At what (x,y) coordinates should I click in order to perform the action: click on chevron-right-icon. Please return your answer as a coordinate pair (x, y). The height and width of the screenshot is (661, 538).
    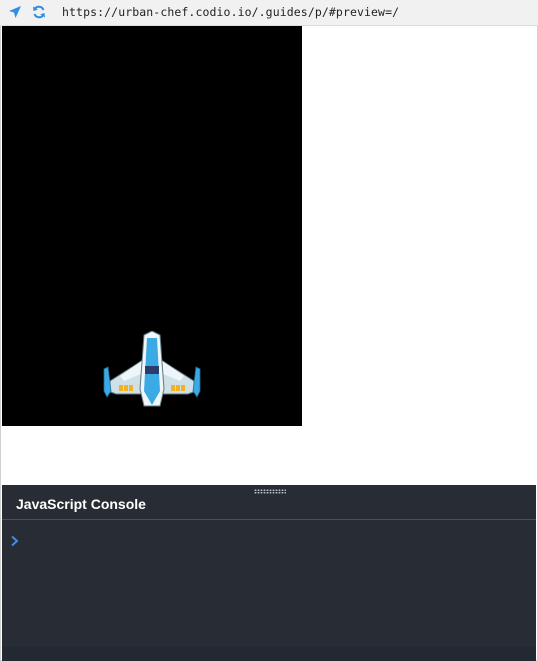
    Looking at the image, I should click on (15, 541).